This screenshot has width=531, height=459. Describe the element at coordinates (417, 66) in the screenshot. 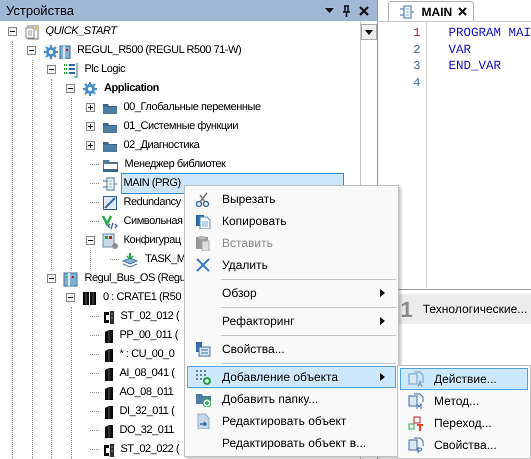

I see `line-number: 3` at that location.